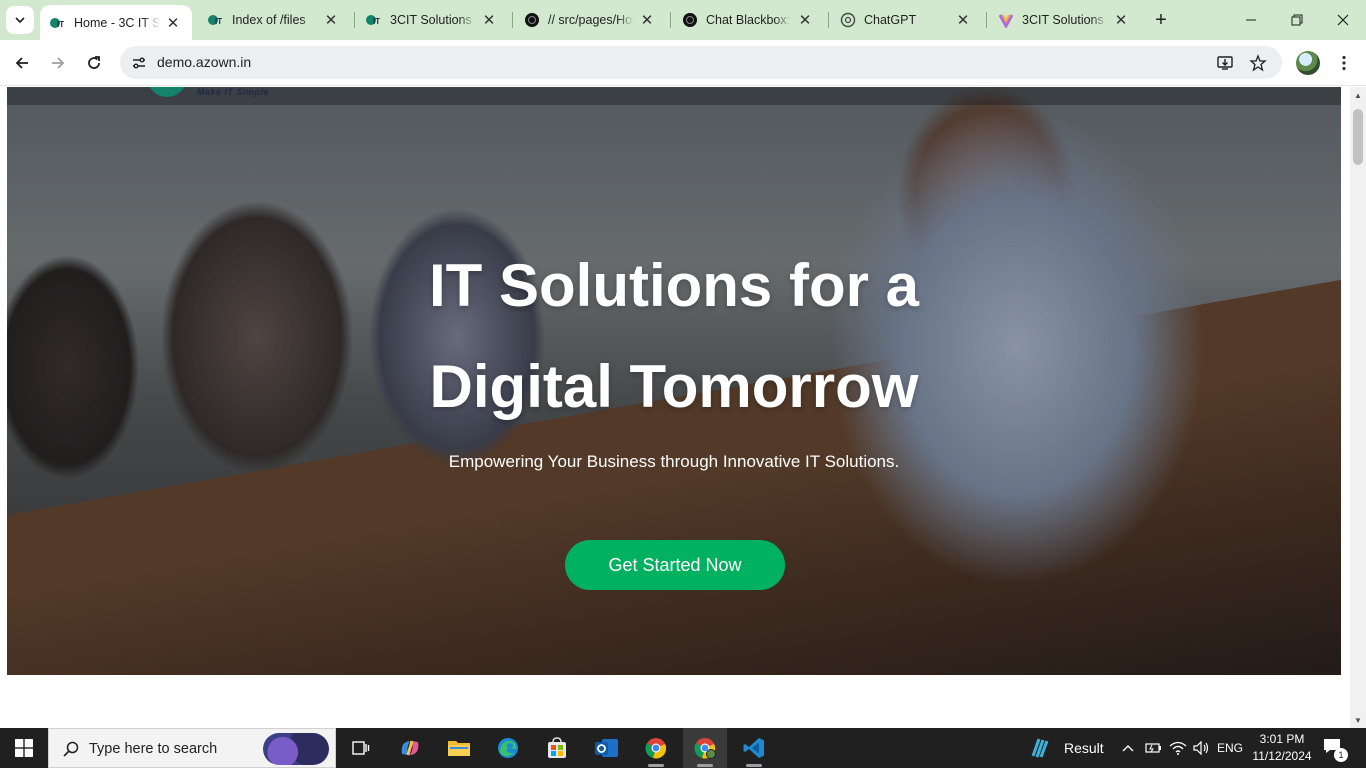 The image size is (1366, 768). Describe the element at coordinates (674, 285) in the screenshot. I see `hero-title-line-1: IT Solutions for a` at that location.